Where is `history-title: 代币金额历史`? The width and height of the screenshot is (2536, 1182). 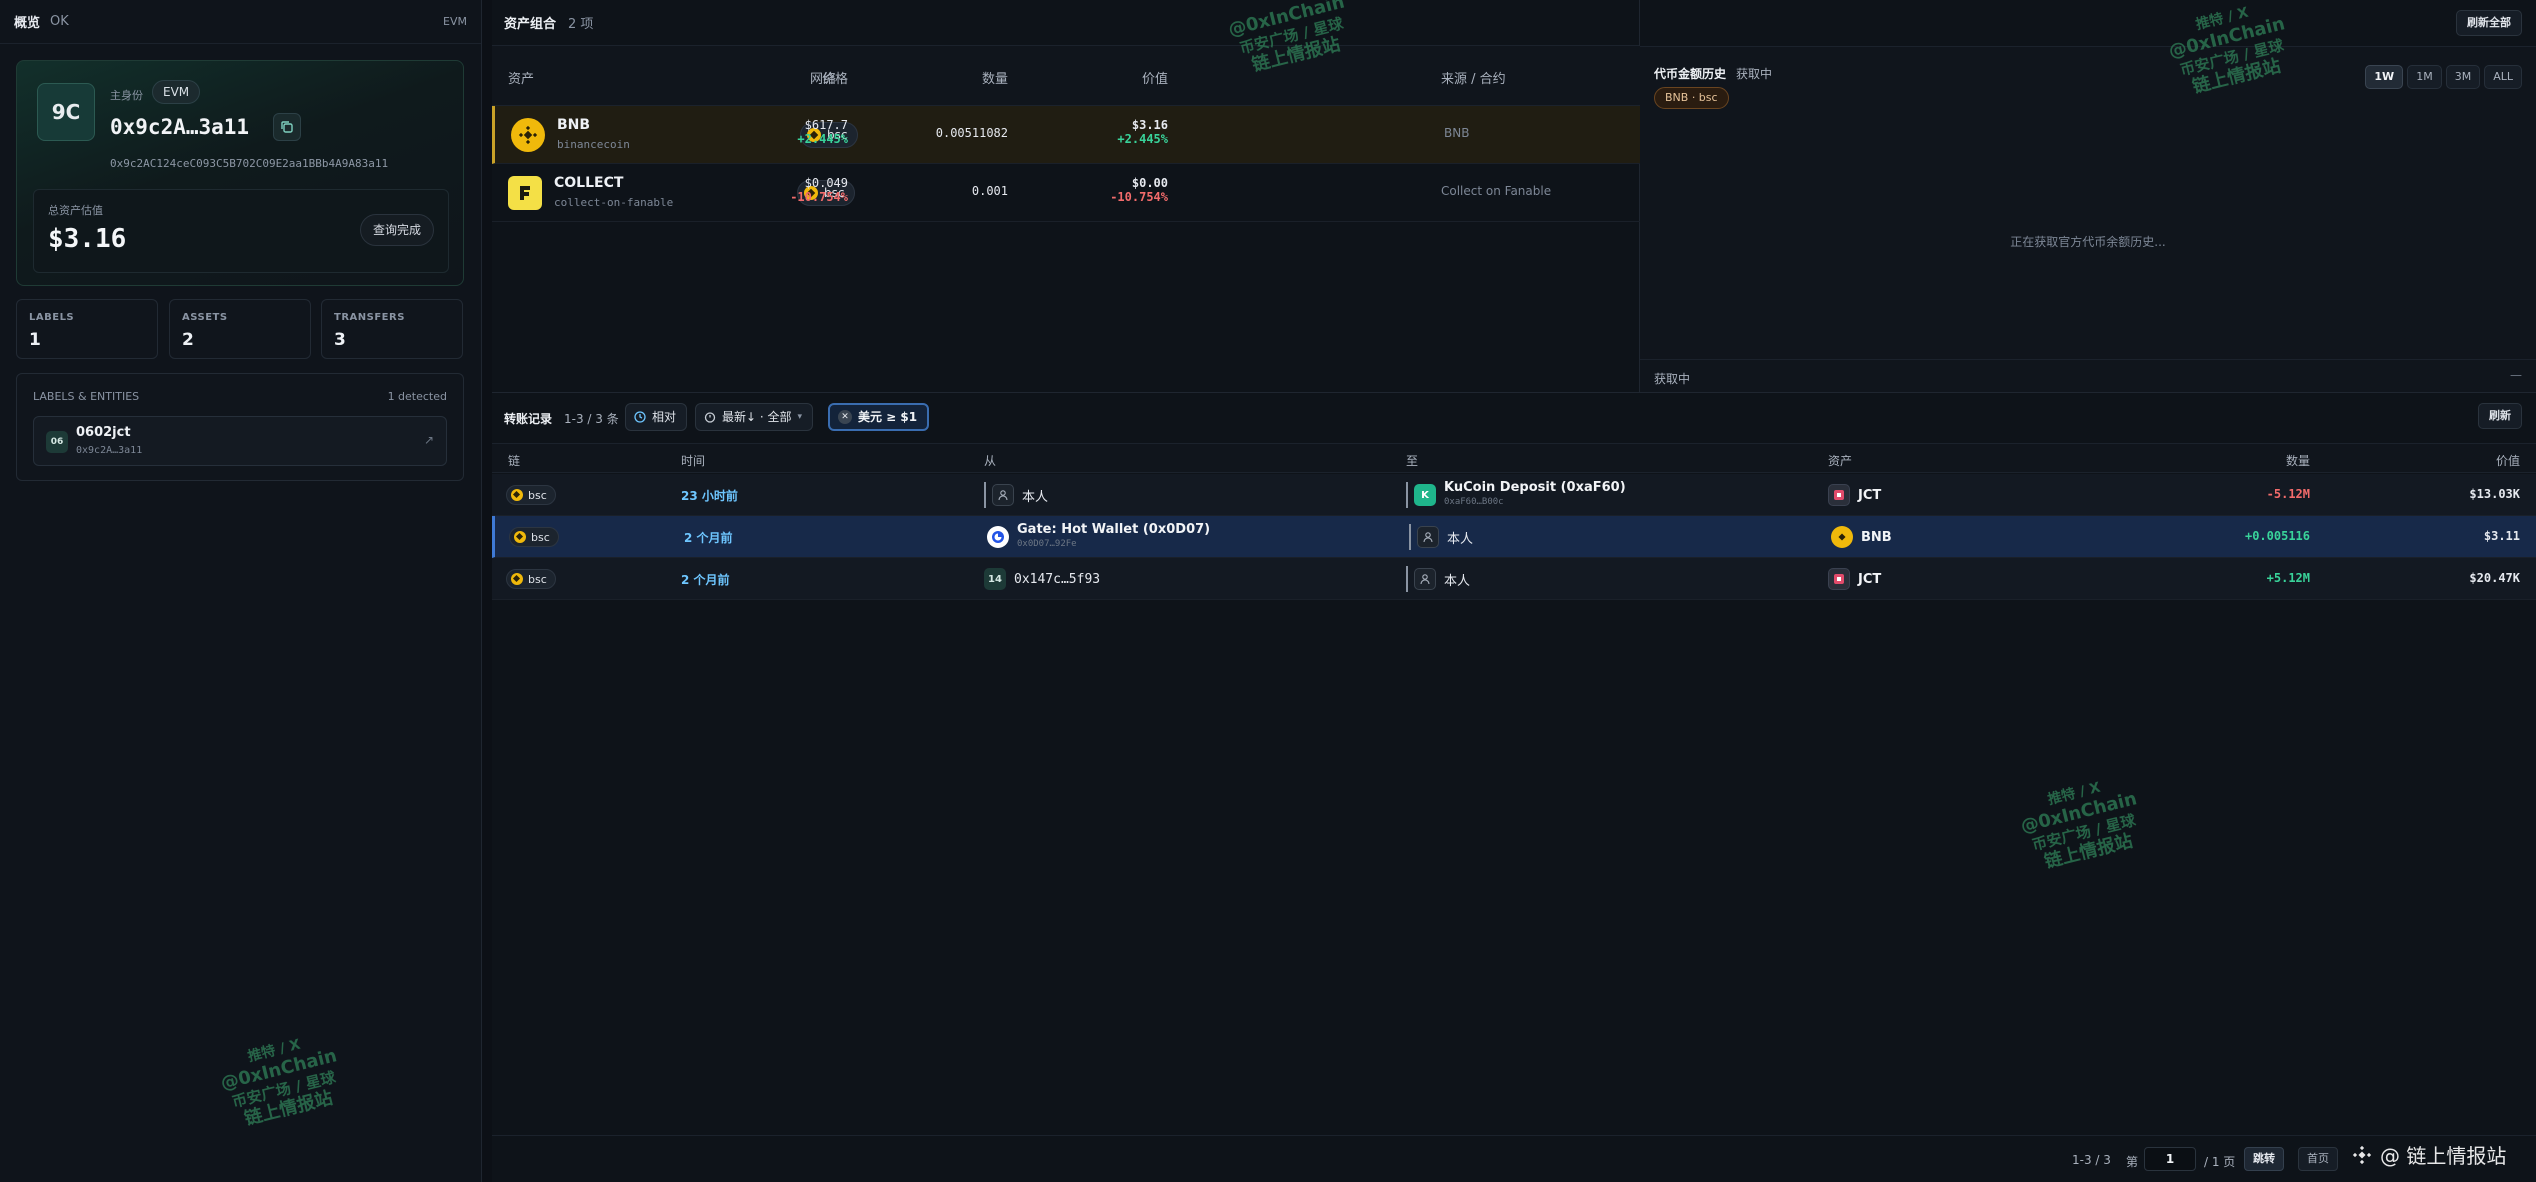 history-title: 代币金额历史 is located at coordinates (1690, 74).